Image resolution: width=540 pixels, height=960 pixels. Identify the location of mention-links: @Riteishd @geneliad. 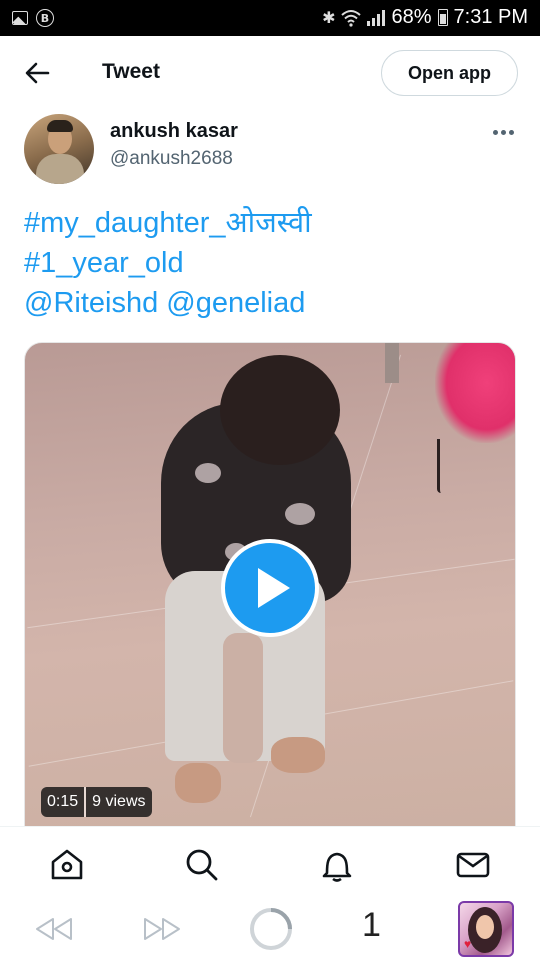
(274, 303).